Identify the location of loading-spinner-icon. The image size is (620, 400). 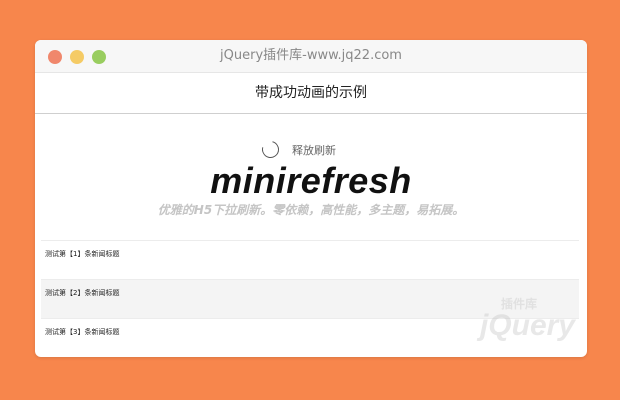
(270, 149).